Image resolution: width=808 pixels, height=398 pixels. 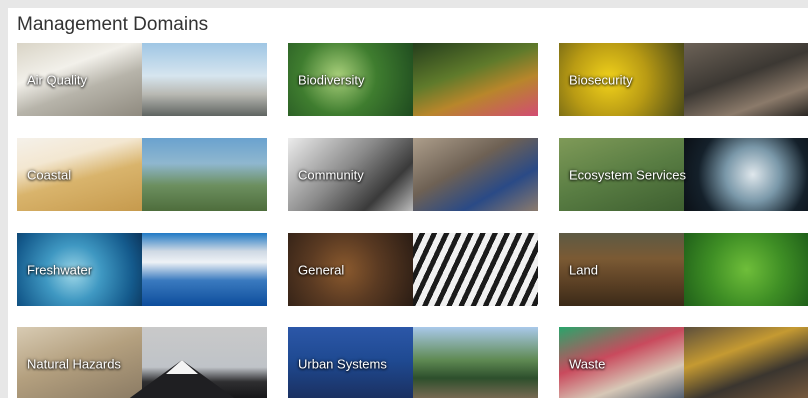 What do you see at coordinates (746, 362) in the screenshot?
I see `waste-image-secondary` at bounding box center [746, 362].